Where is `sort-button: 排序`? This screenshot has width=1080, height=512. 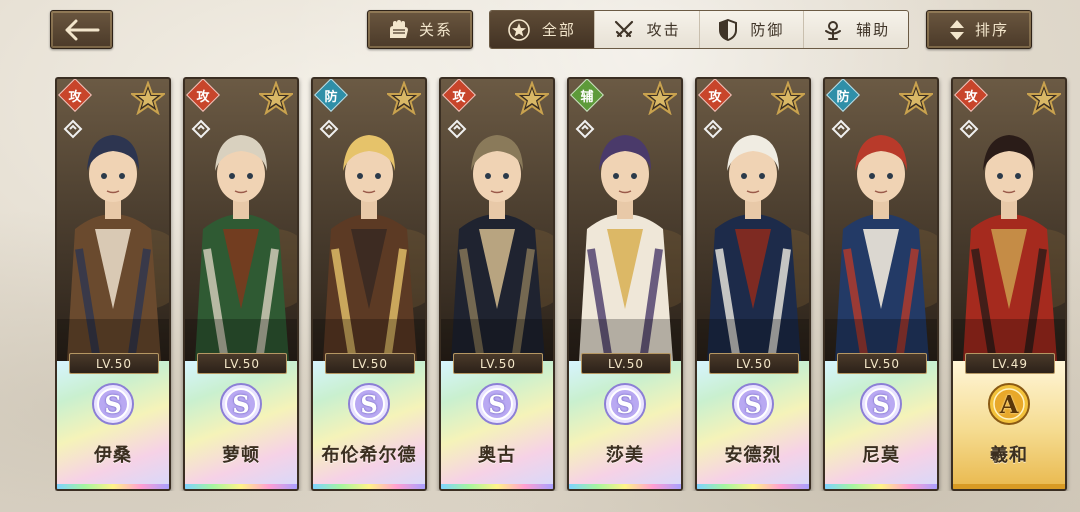 sort-button: 排序 is located at coordinates (979, 29).